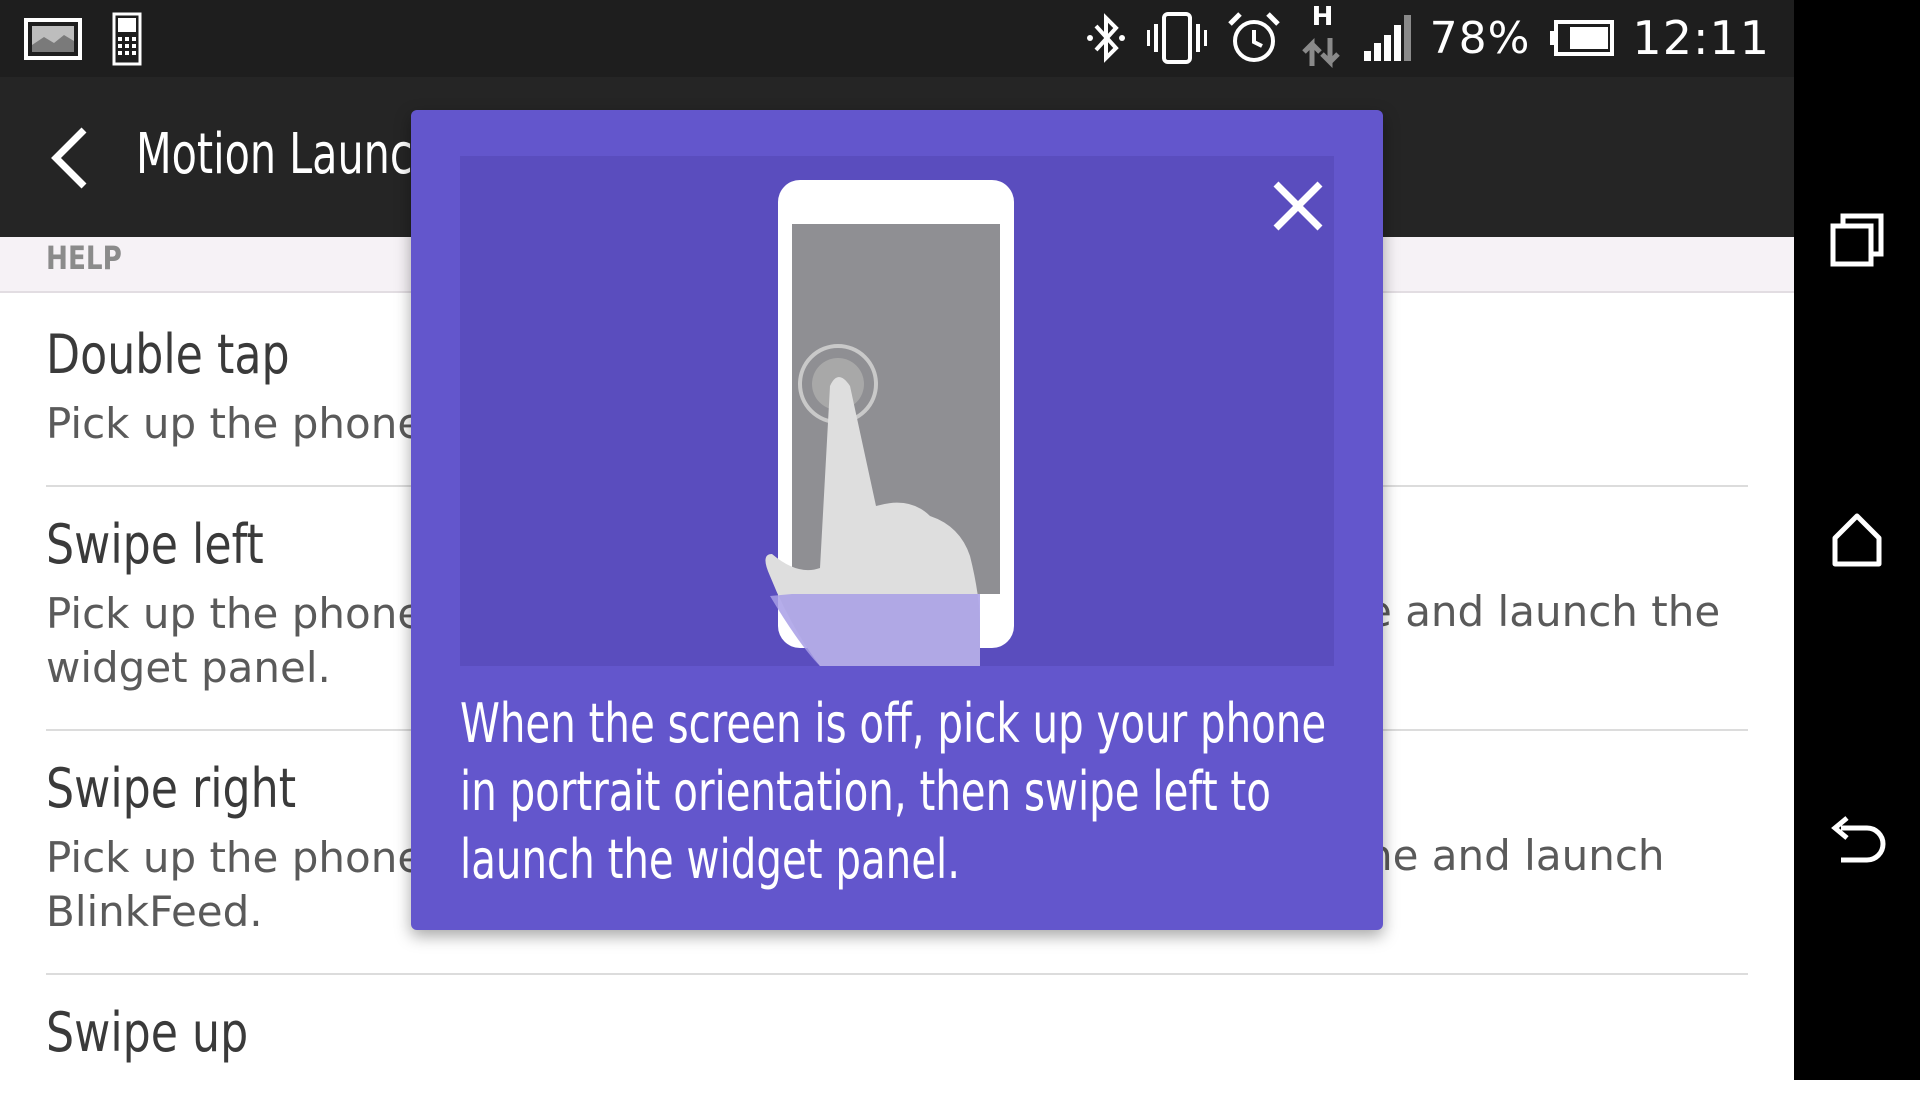  Describe the element at coordinates (897, 1035) in the screenshot. I see `list-item: Swipe up` at that location.